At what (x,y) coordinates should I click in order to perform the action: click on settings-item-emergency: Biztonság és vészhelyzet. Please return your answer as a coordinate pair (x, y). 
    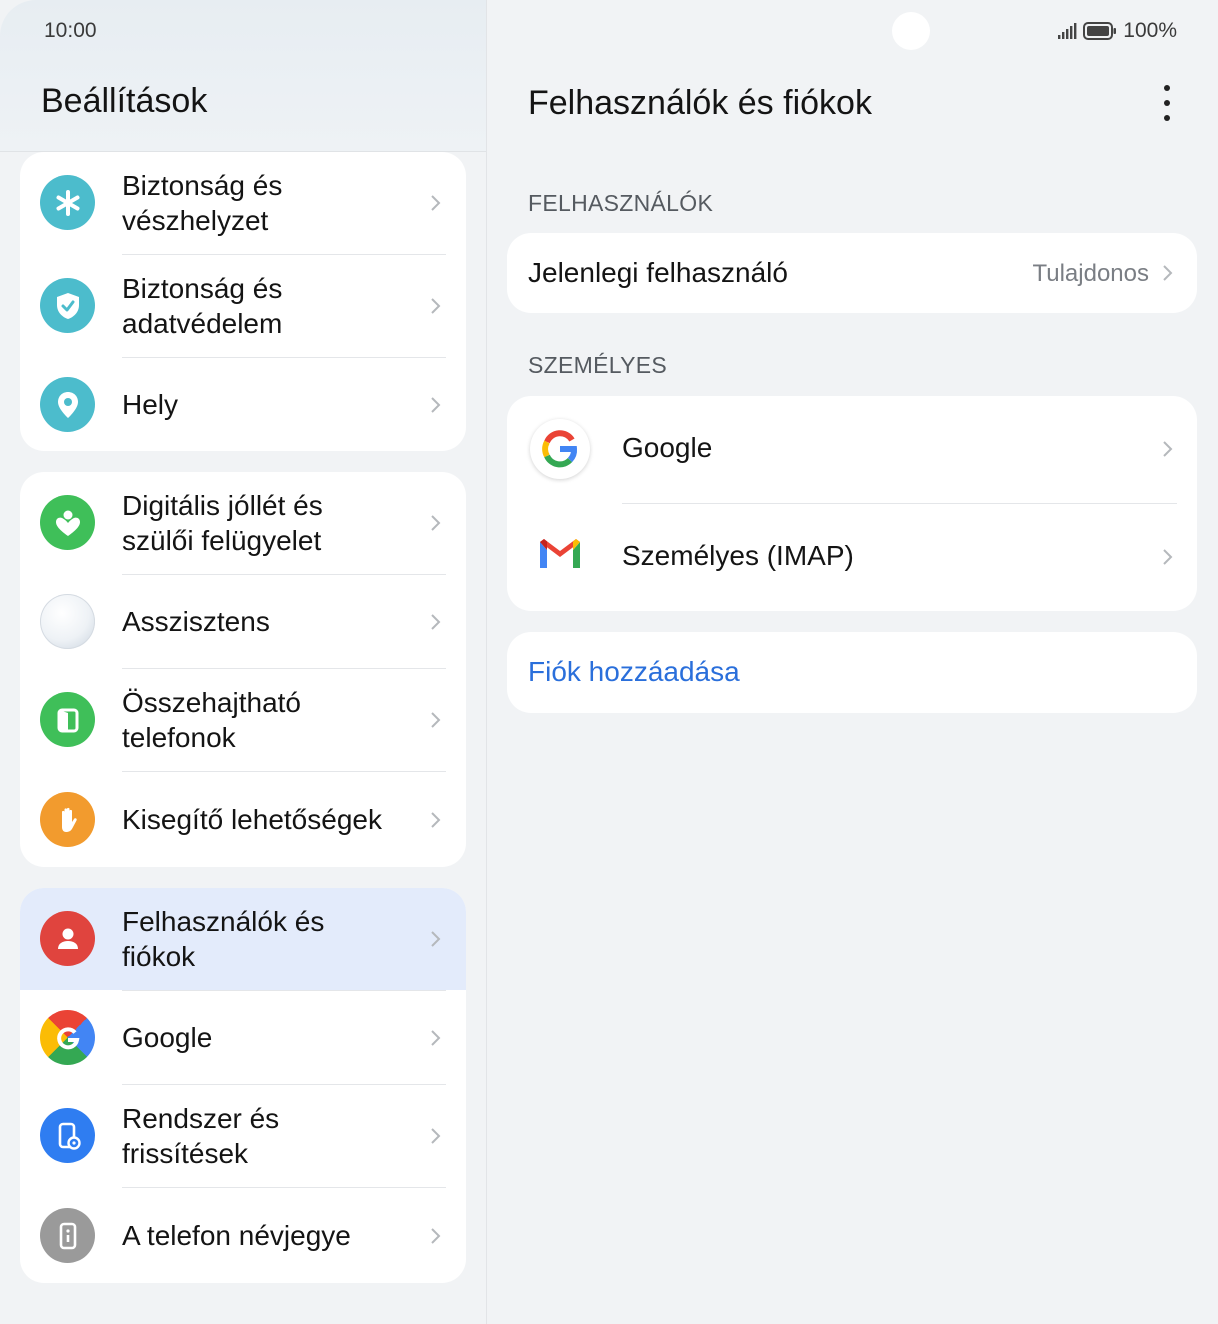
    Looking at the image, I should click on (243, 203).